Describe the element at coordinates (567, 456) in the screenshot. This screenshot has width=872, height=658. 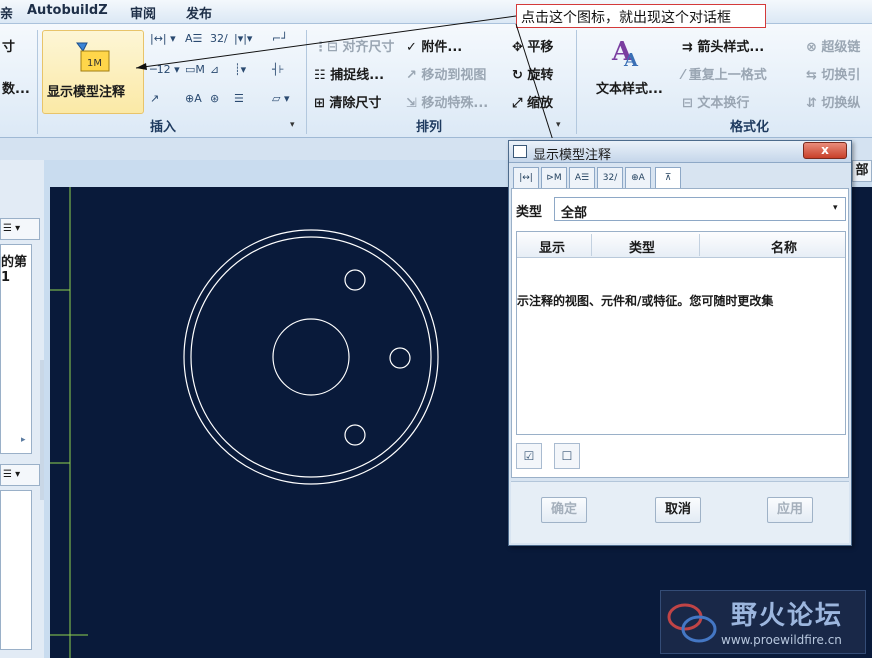
I see `deselect-all-icon: ☐` at that location.